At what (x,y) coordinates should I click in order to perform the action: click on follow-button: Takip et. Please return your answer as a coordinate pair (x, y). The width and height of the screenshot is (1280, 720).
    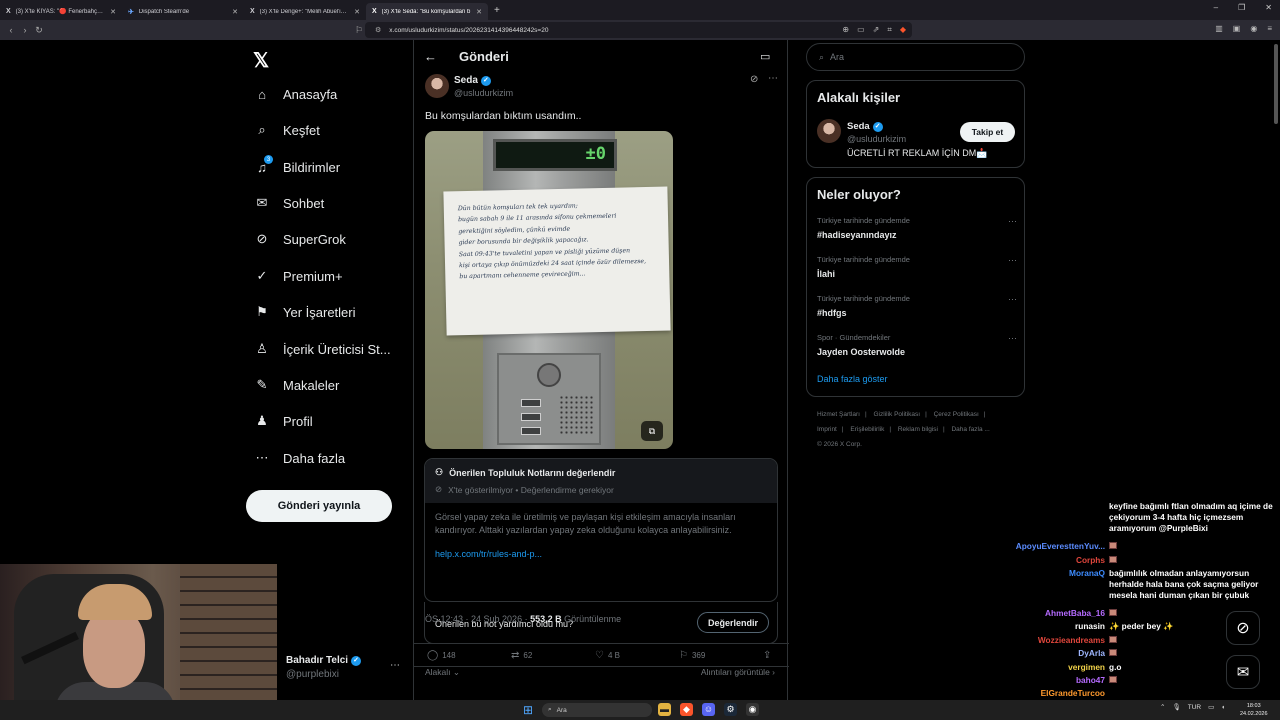
    Looking at the image, I should click on (987, 132).